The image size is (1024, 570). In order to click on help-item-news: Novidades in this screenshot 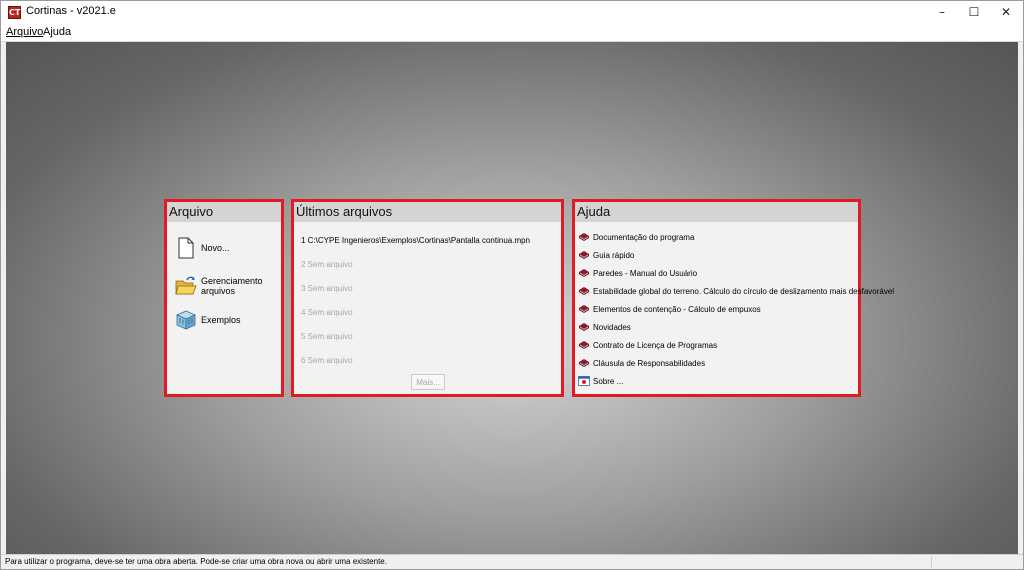, I will do `click(604, 327)`.